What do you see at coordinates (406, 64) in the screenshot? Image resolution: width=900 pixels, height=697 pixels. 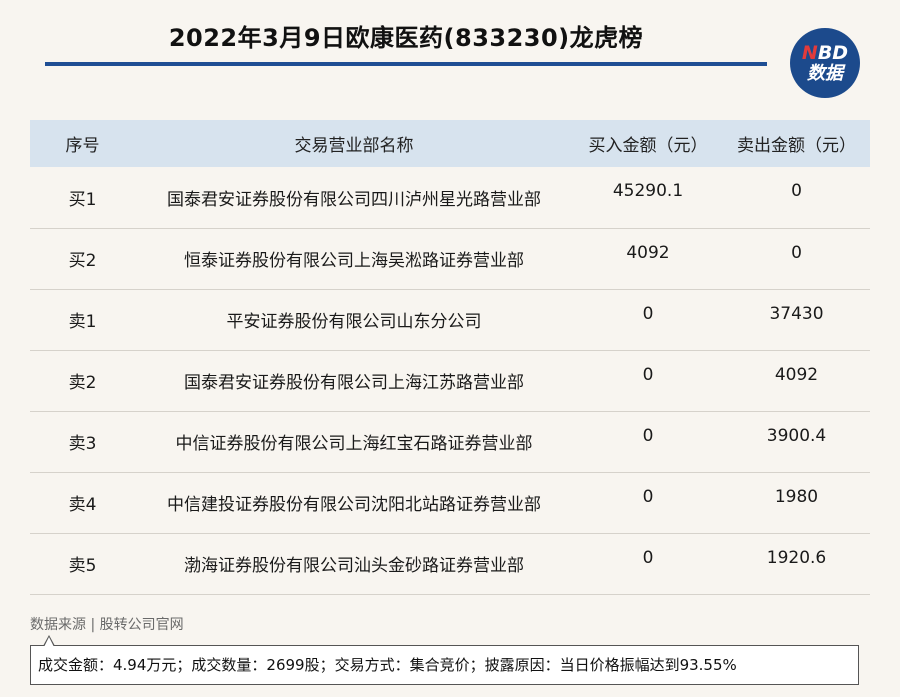 I see `title-underline` at bounding box center [406, 64].